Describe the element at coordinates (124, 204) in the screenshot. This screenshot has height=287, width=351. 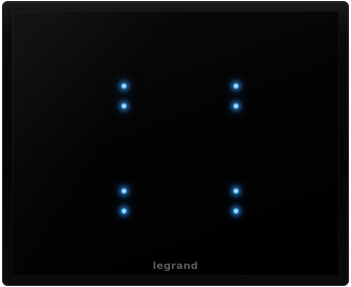
I see `touch-key-bottom-left` at that location.